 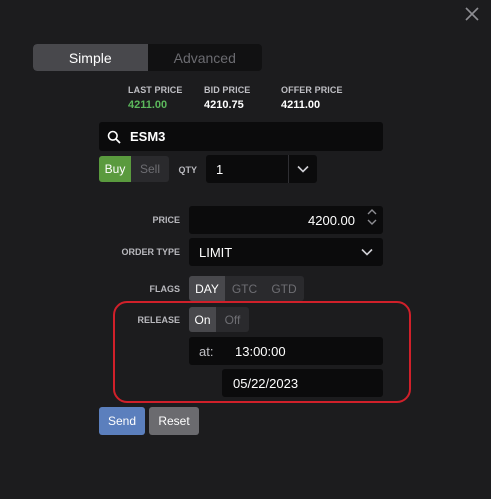 What do you see at coordinates (312, 98) in the screenshot?
I see `offer-price: OFFER PRICE 4211.00` at bounding box center [312, 98].